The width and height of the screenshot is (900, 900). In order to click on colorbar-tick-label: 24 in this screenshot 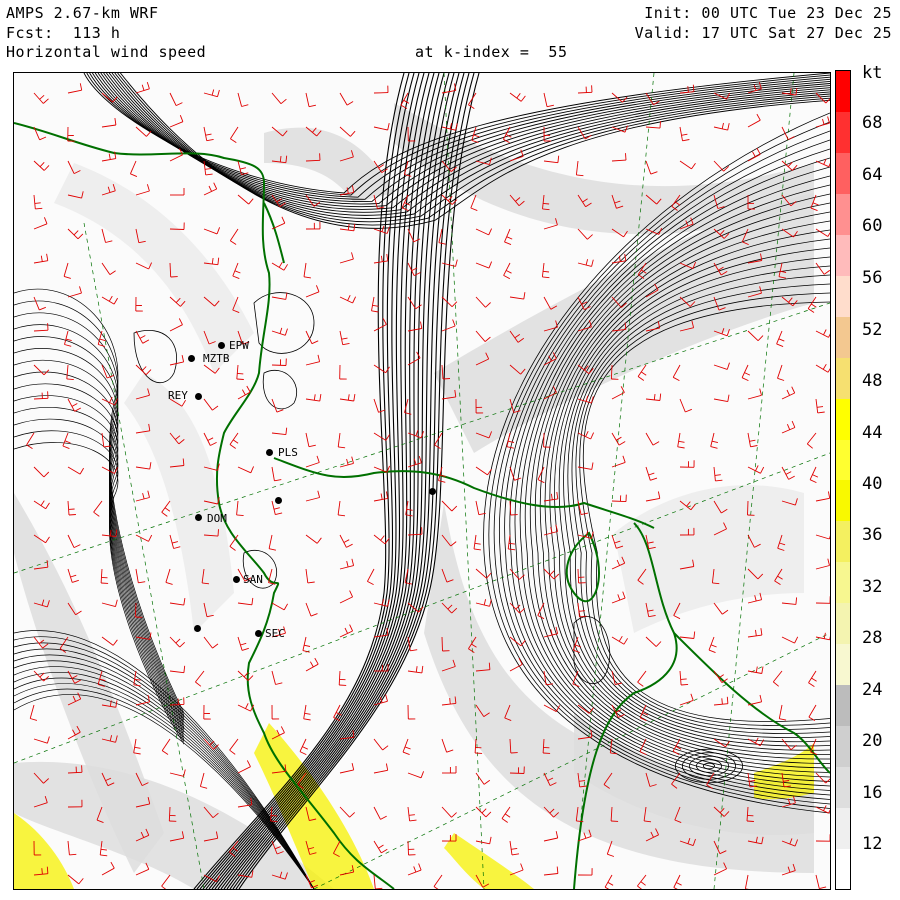, I will do `click(872, 690)`.